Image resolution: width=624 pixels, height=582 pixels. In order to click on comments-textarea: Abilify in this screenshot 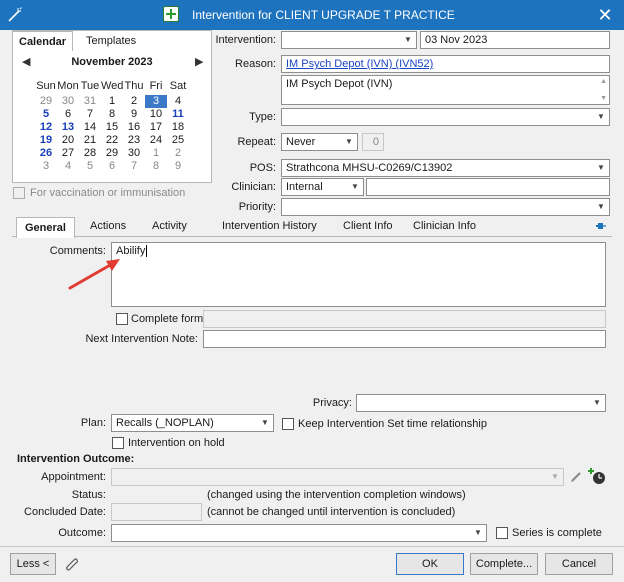, I will do `click(358, 274)`.